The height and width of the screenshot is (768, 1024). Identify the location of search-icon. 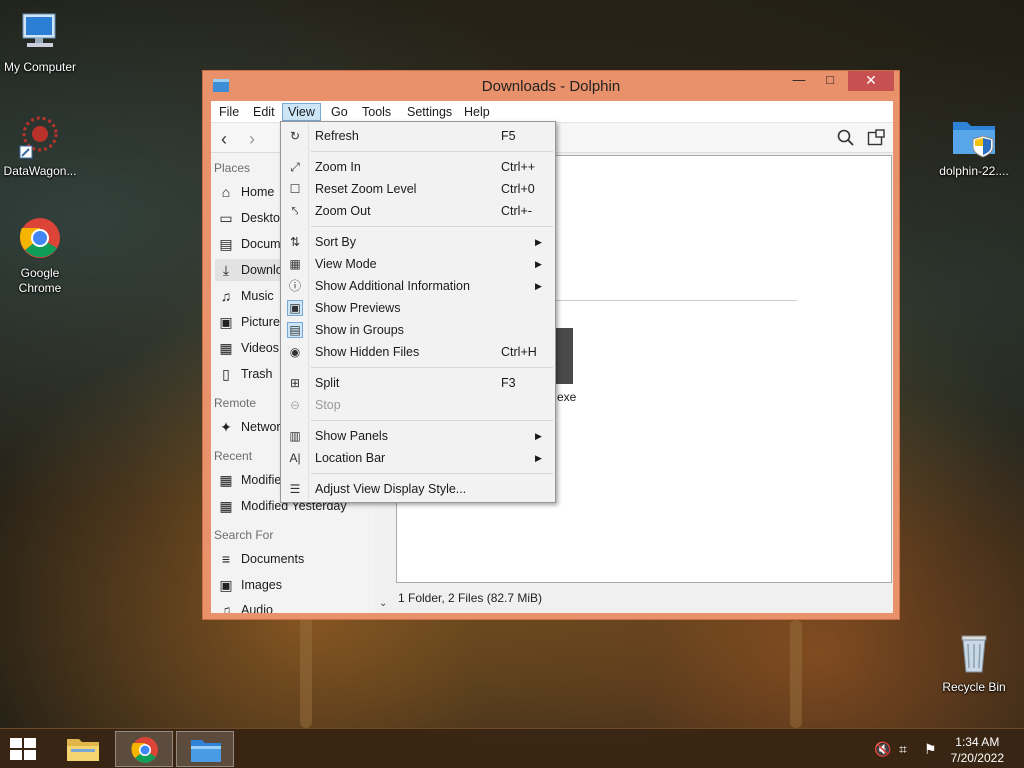
(846, 140).